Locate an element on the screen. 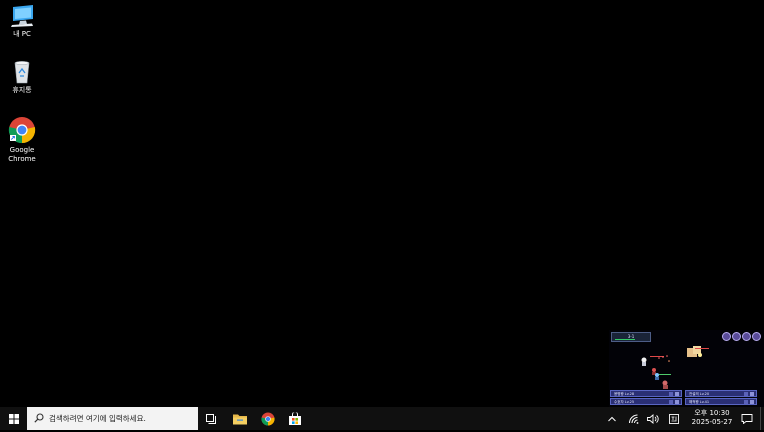  desktop-icon-recycle-bin: 휴지통 is located at coordinates (22, 77).